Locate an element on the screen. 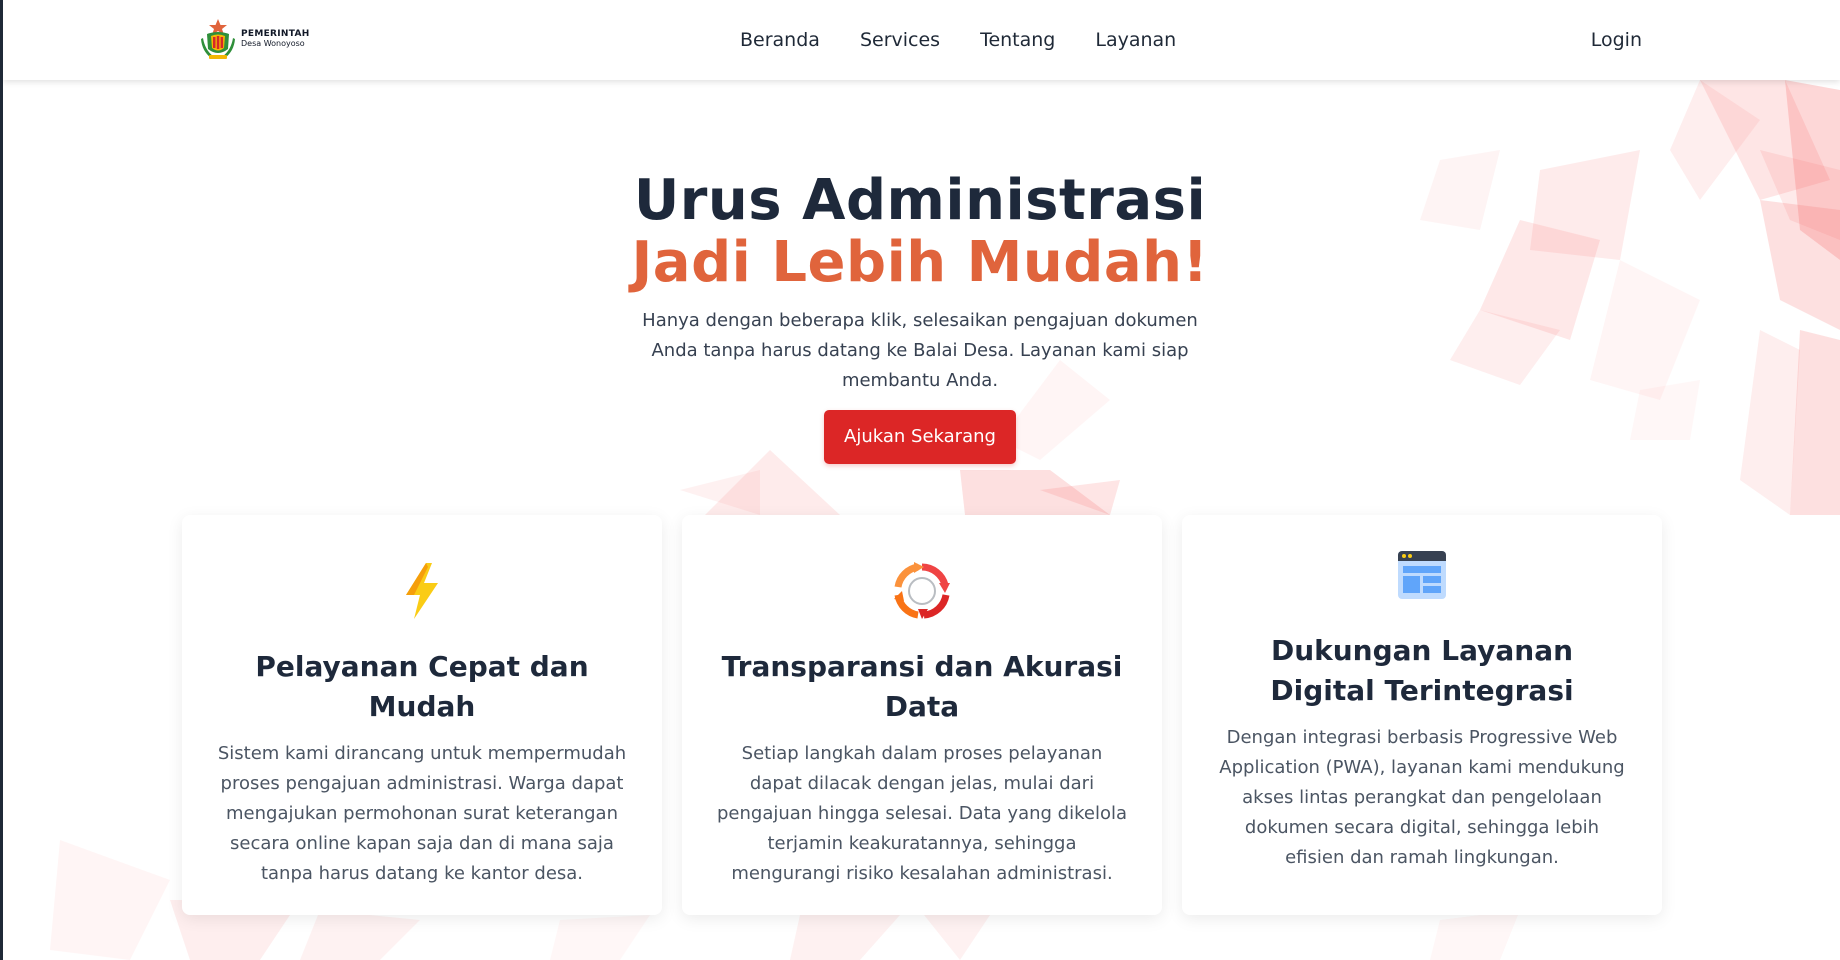 This screenshot has width=1840, height=960. main-menu: Beranda Services Tentang Layanan is located at coordinates (958, 40).